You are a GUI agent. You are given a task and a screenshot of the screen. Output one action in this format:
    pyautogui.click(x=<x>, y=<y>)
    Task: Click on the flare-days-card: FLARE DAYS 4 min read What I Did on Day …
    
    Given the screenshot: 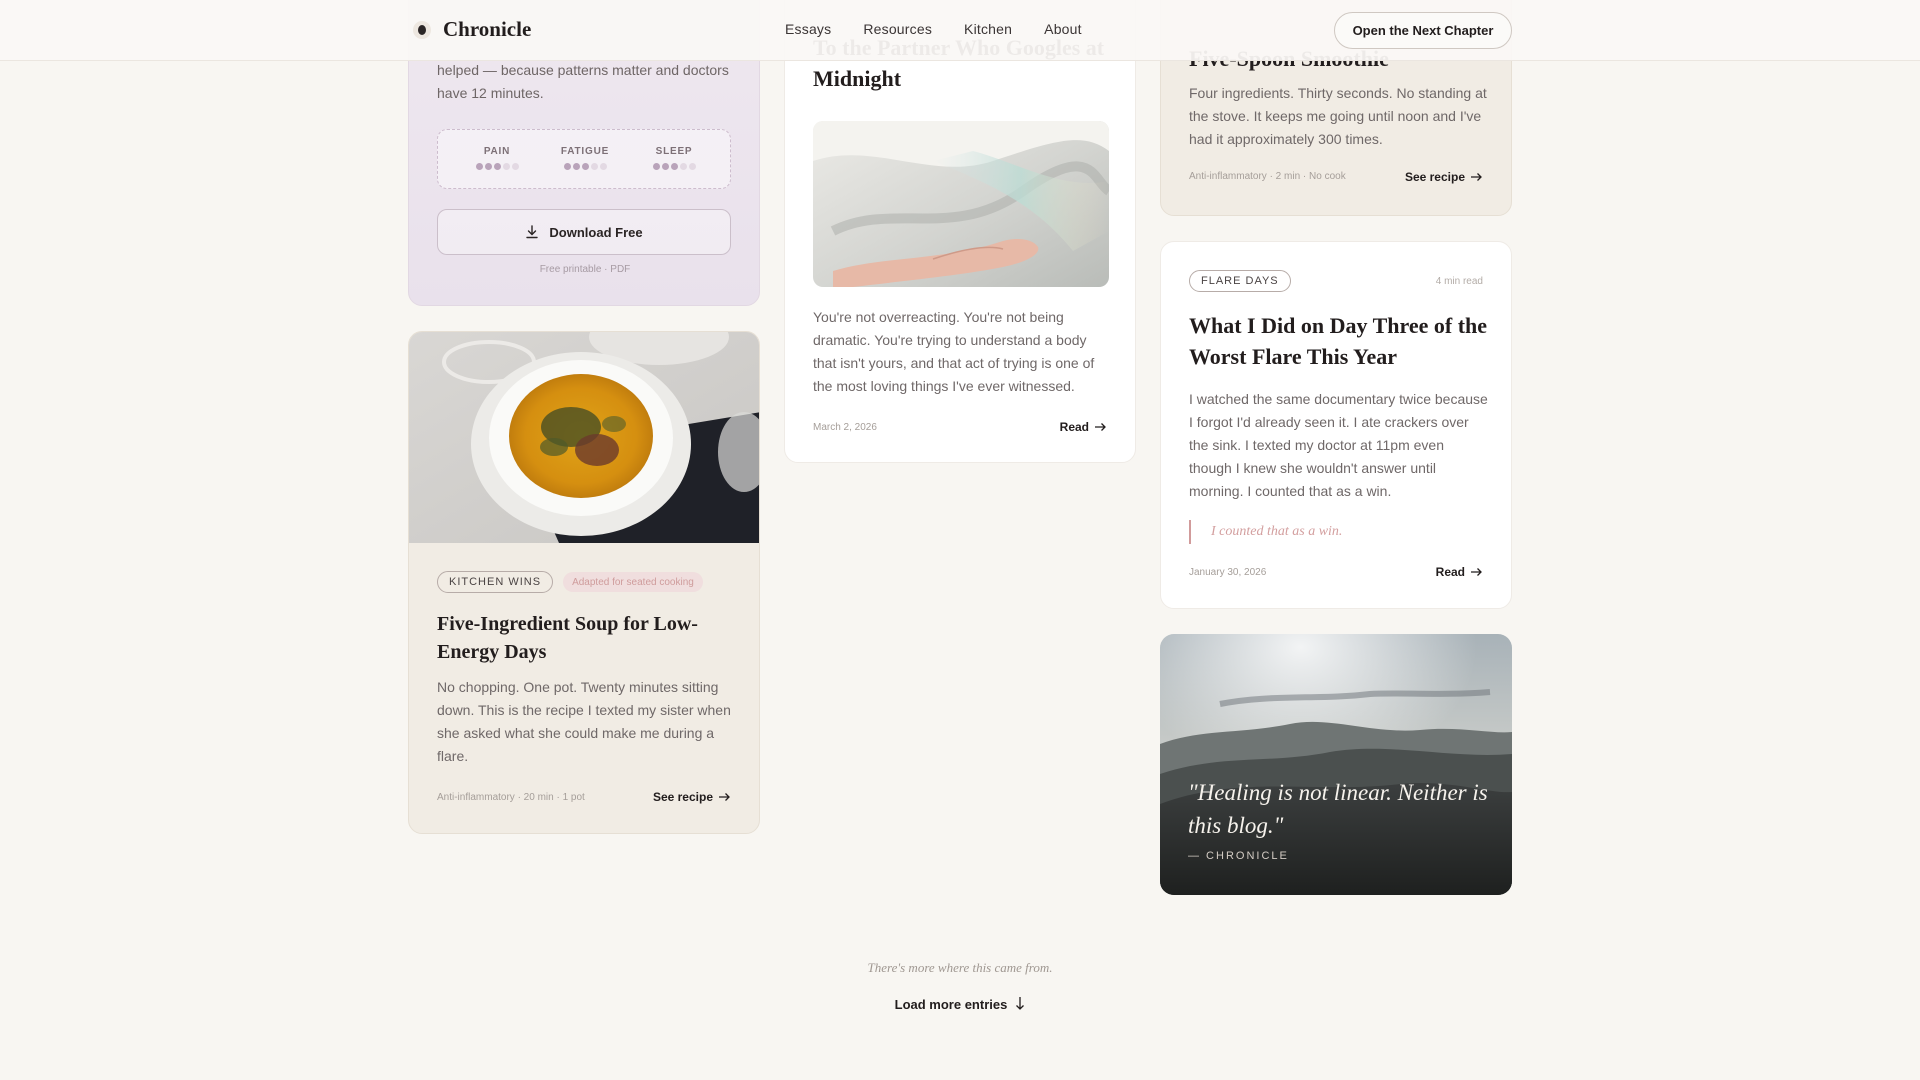 What is the action you would take?
    pyautogui.click(x=1336, y=425)
    